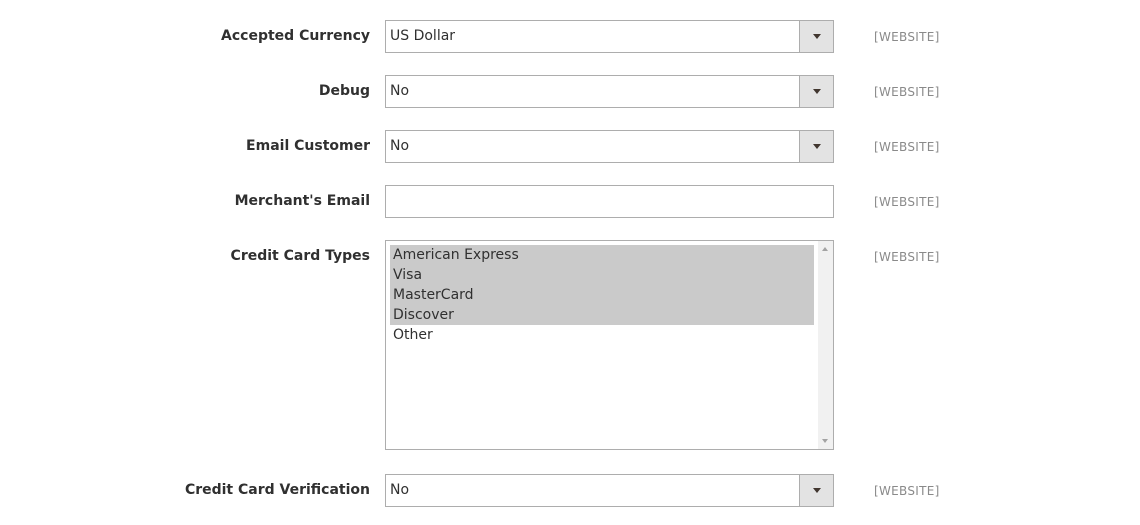  Describe the element at coordinates (400, 146) in the screenshot. I see `email-customer-value: No` at that location.